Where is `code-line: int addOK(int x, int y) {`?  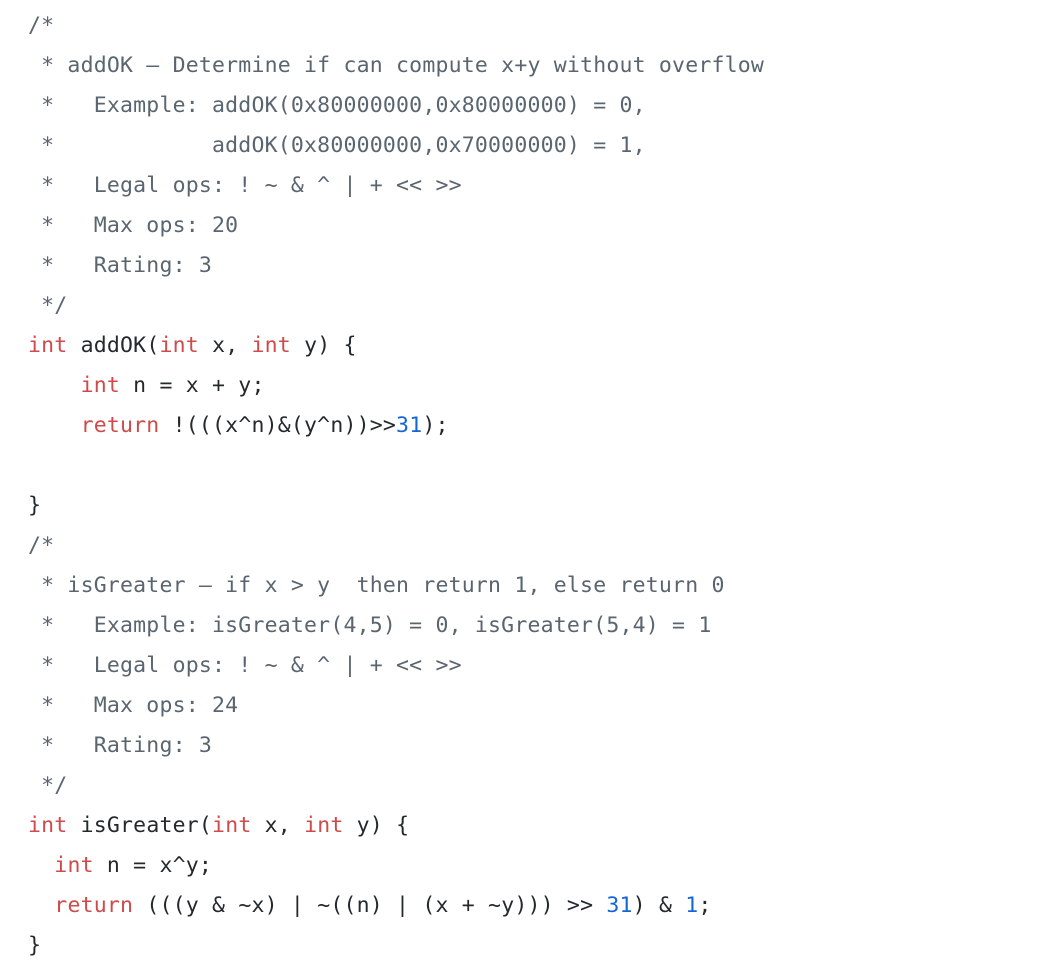
code-line: int addOK(int x, int y) { is located at coordinates (537, 346).